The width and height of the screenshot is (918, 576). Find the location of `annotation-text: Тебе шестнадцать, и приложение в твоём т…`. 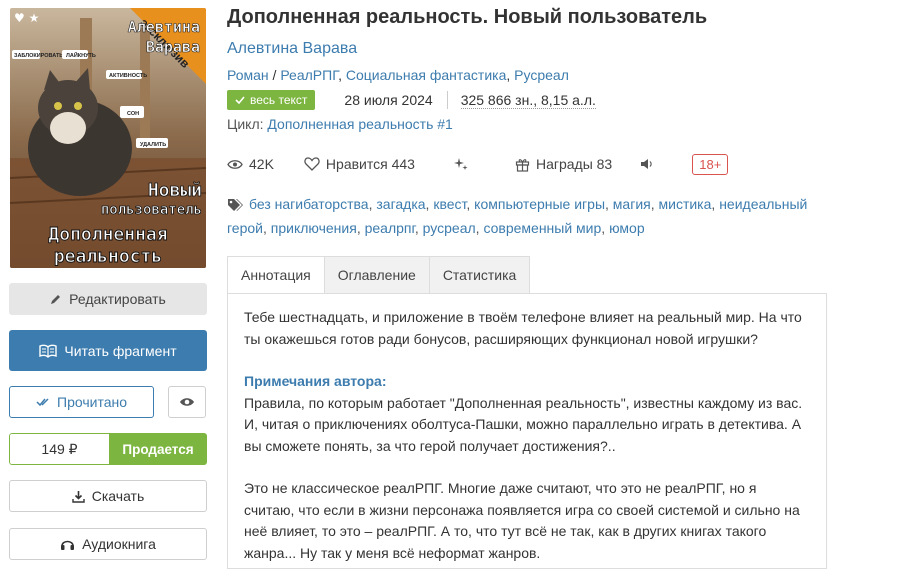

annotation-text: Тебе шестнадцать, и приложение в твоём т… is located at coordinates (523, 328).